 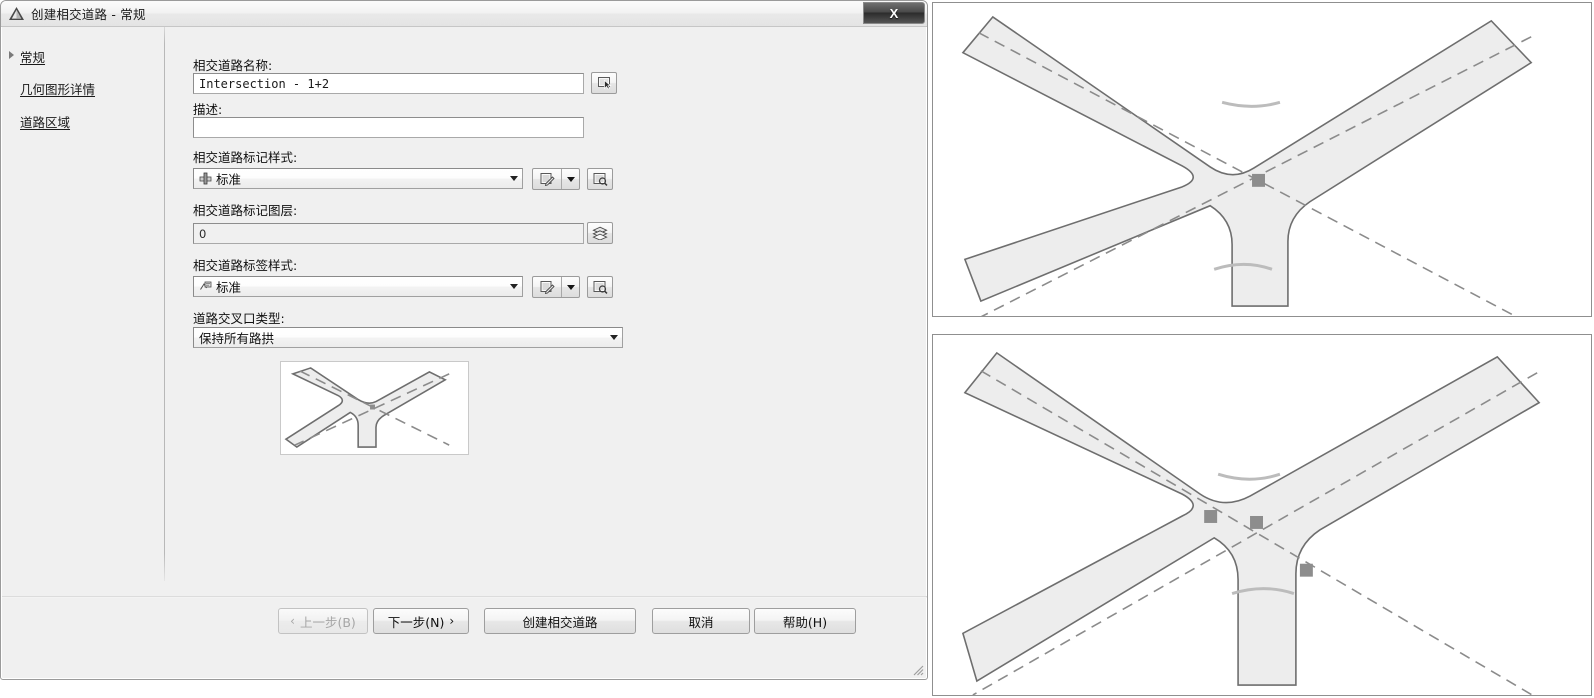 I want to click on name-input: Intersection - 1+2, so click(x=388, y=83).